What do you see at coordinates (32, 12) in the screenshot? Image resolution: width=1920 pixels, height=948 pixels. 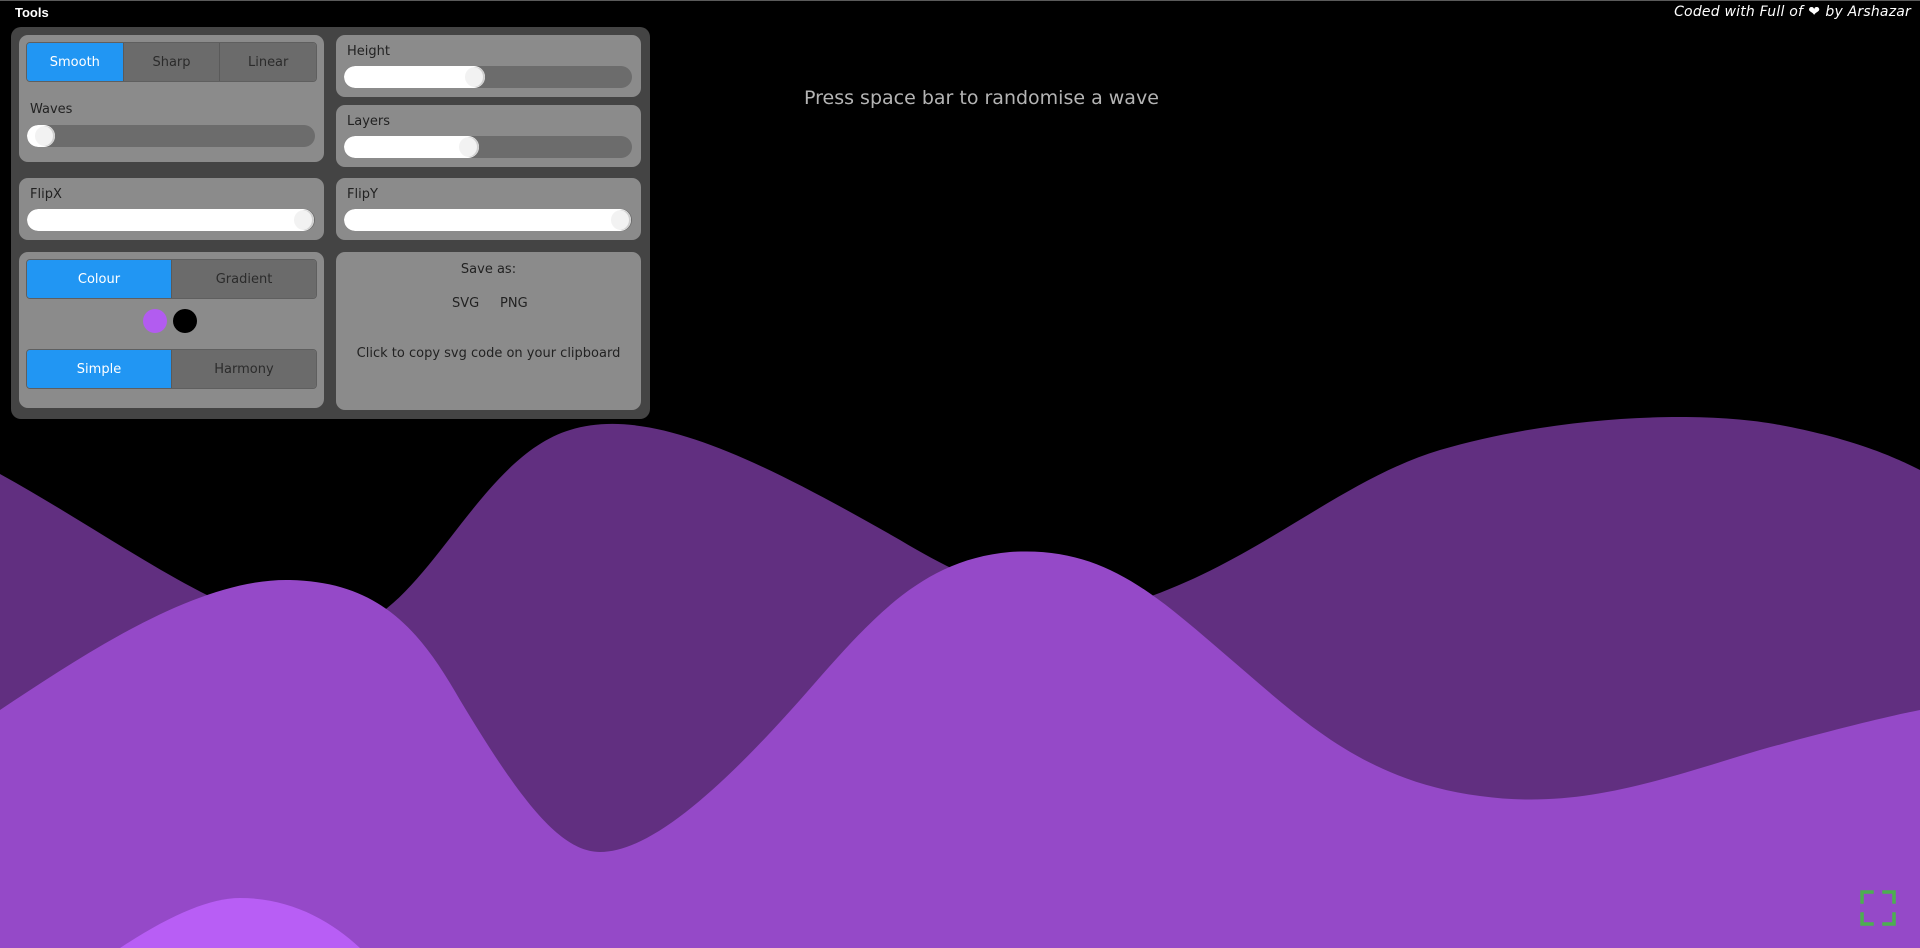 I see `tools-title: Tools` at bounding box center [32, 12].